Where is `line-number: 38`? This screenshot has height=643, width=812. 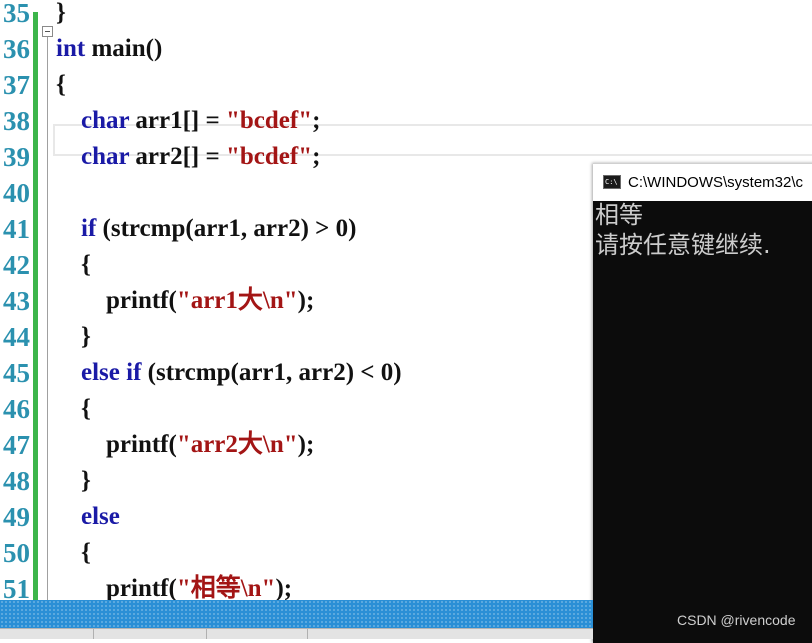
line-number: 38 is located at coordinates (16, 121).